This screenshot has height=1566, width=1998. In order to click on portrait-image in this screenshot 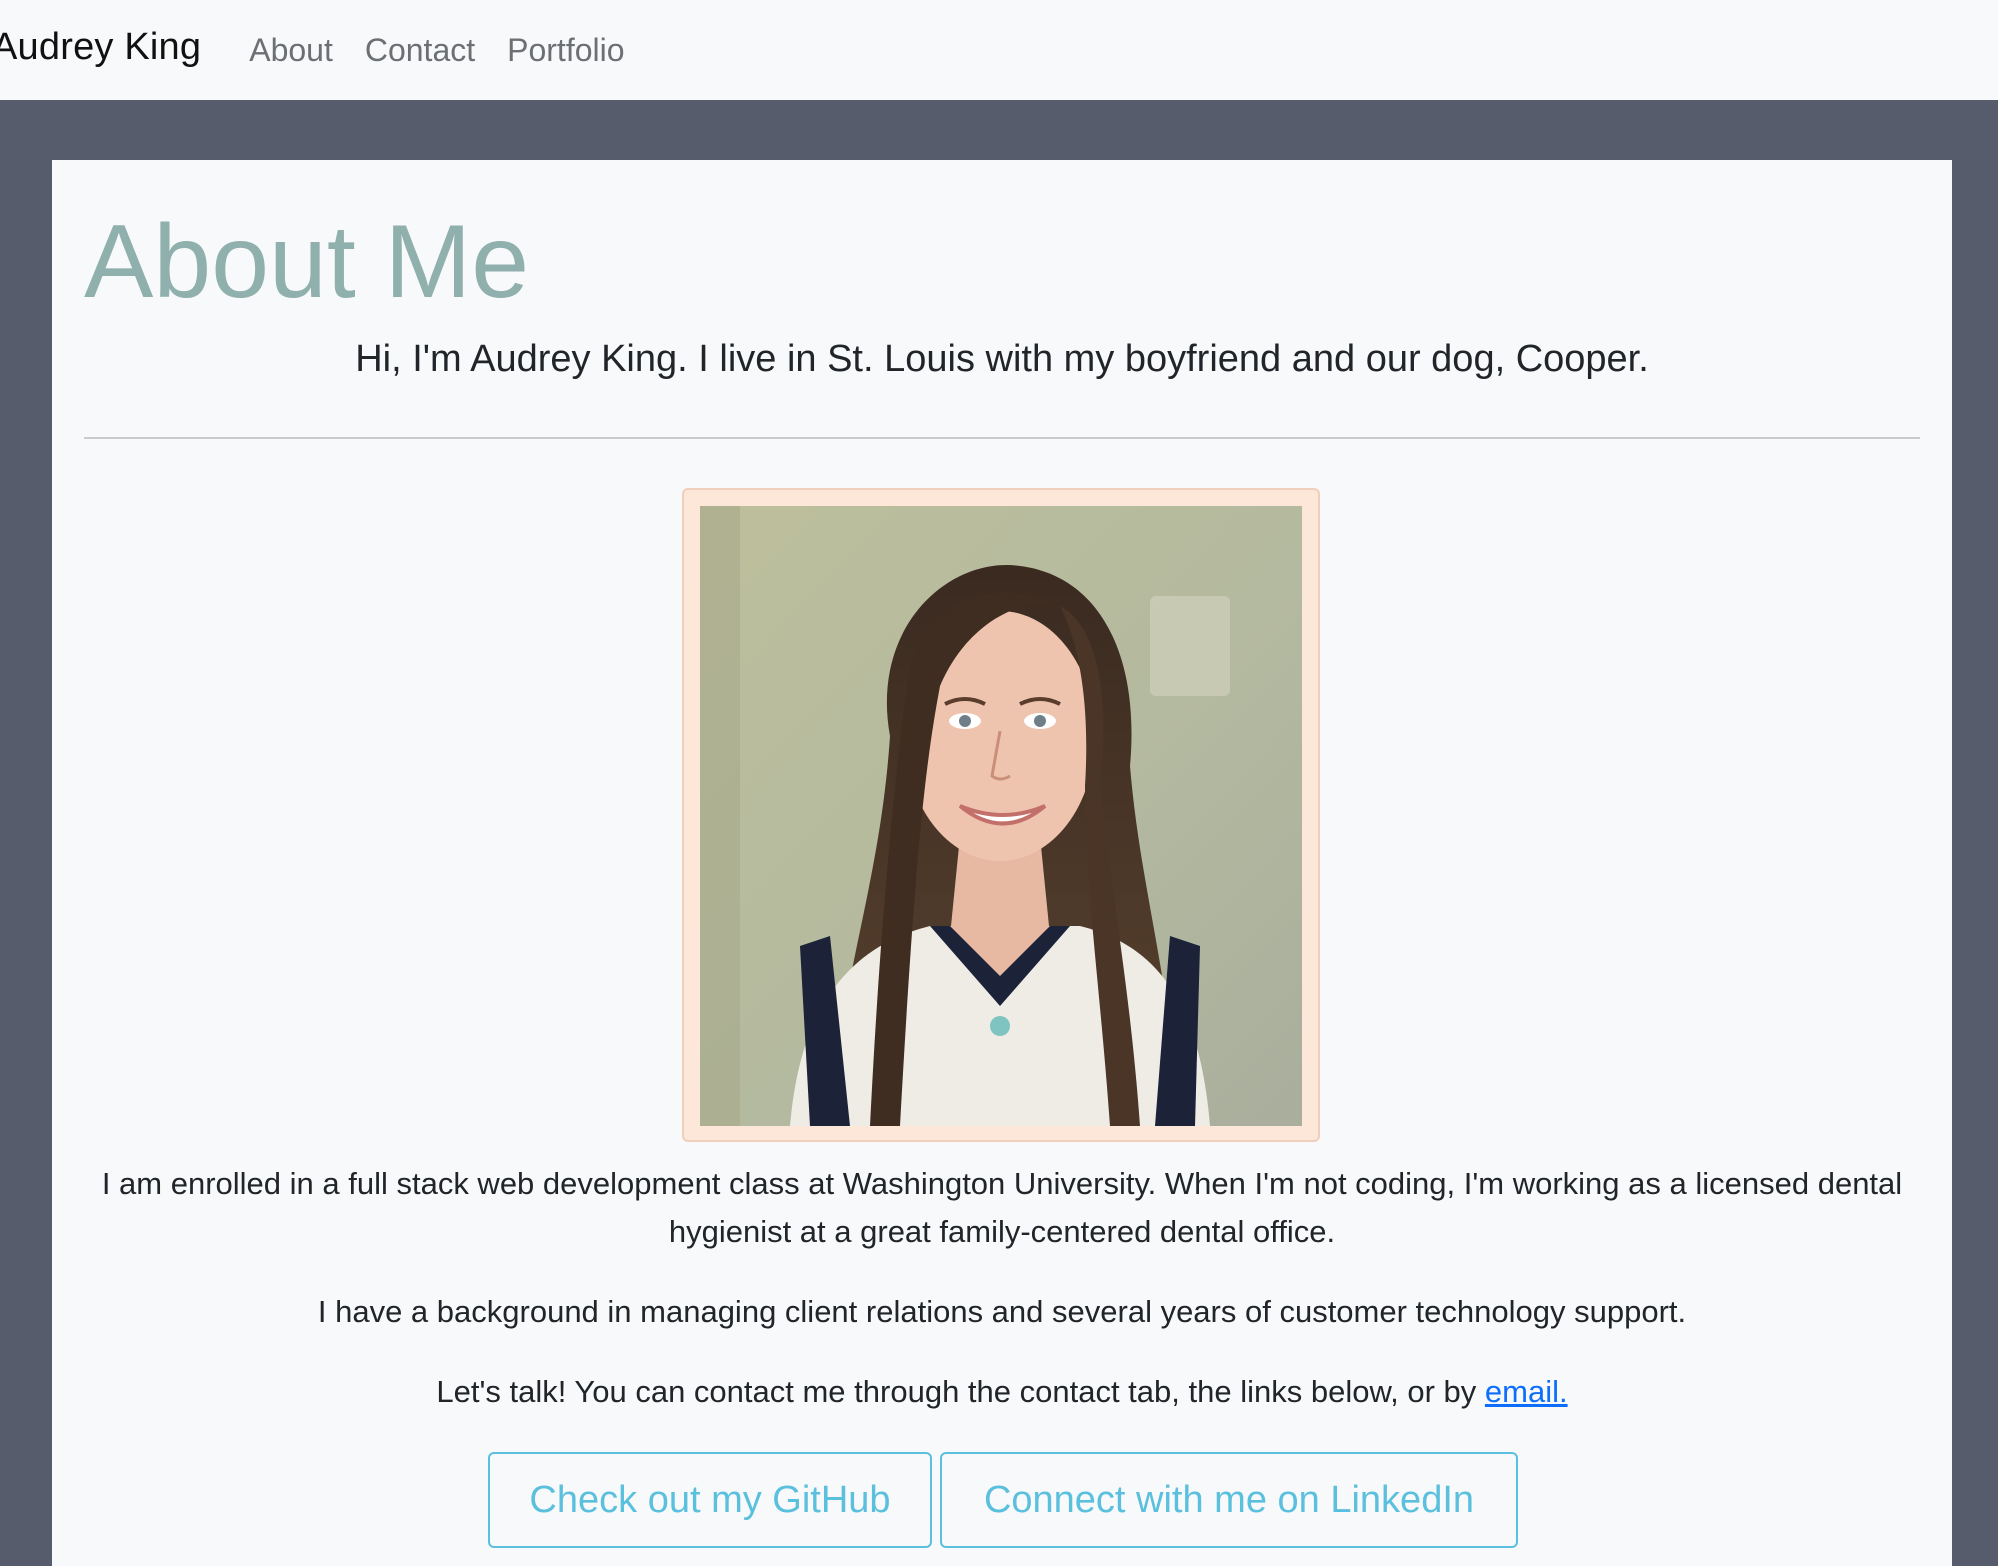, I will do `click(1001, 816)`.